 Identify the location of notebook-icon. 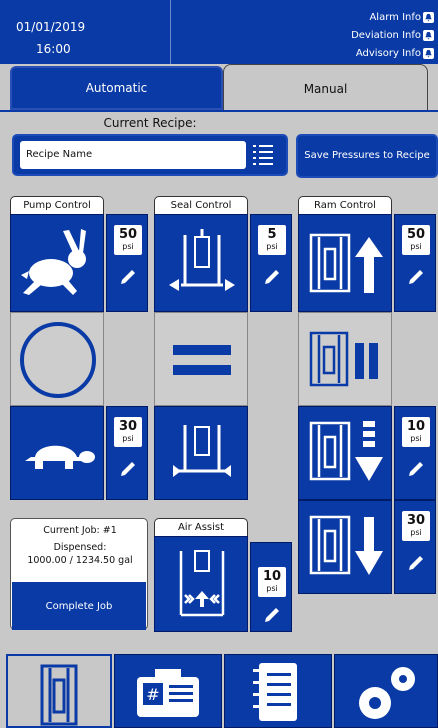
(275, 692).